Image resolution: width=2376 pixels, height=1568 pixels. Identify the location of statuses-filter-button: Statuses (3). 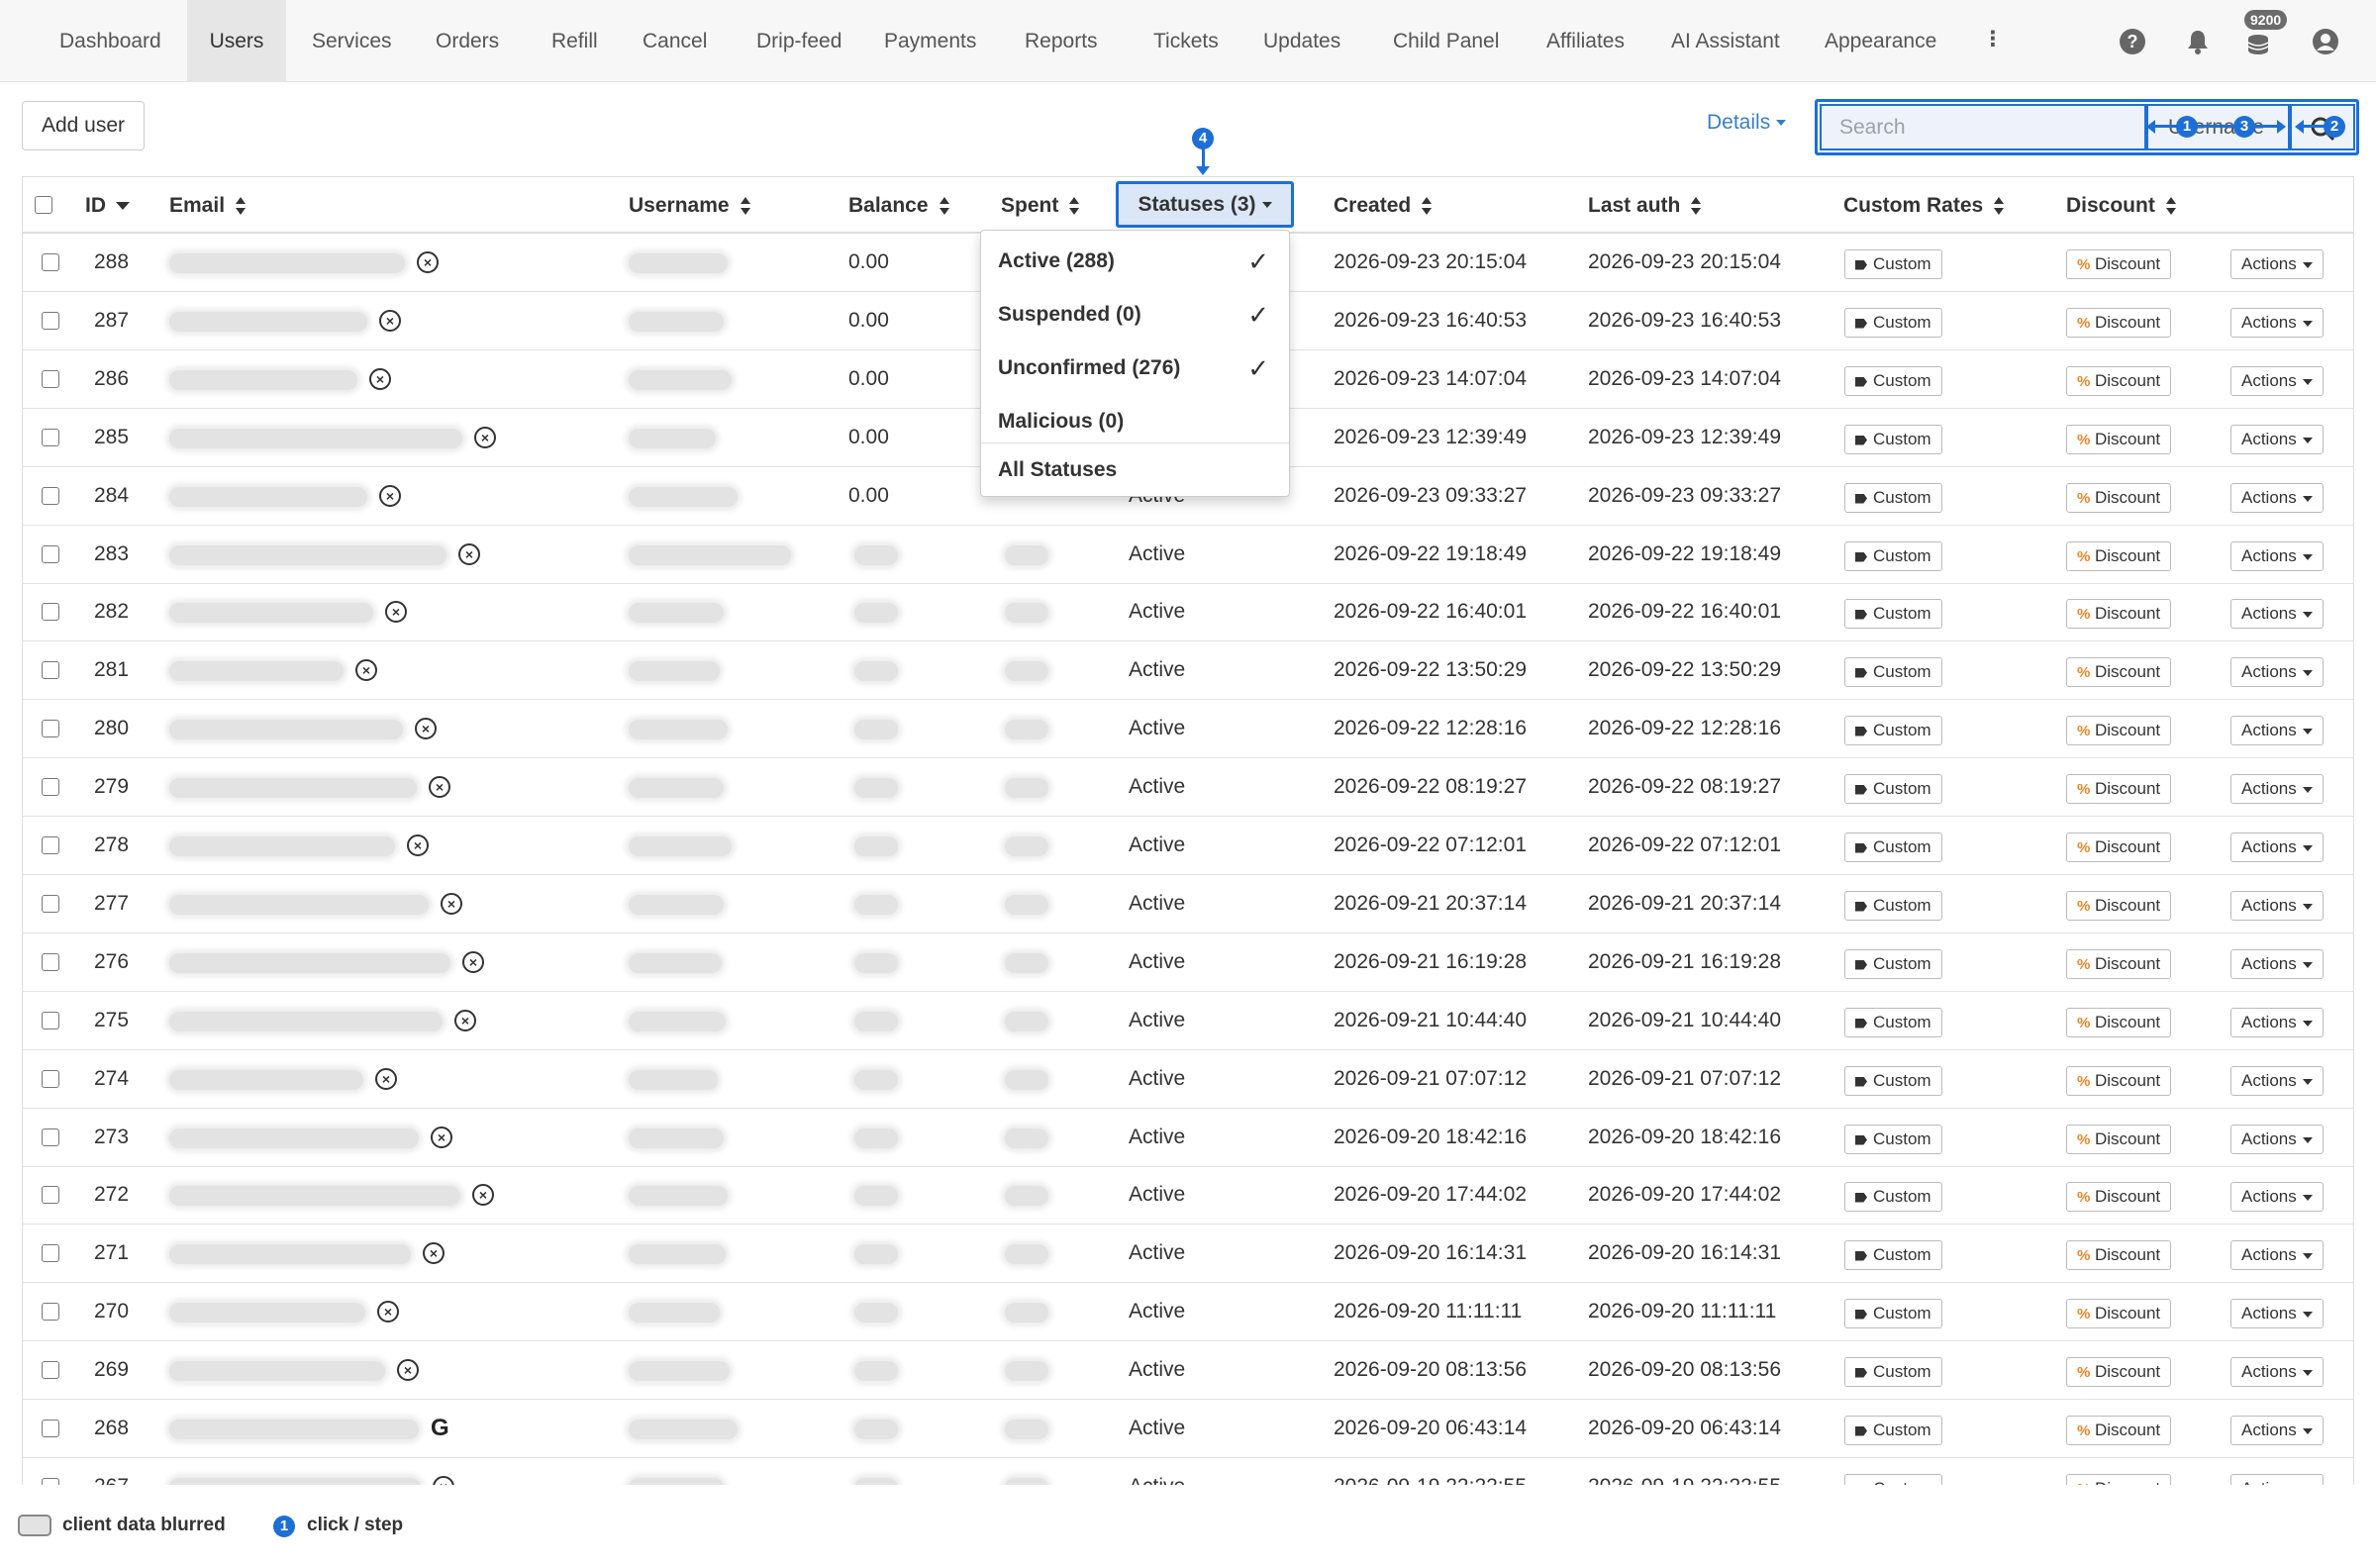
(1205, 204).